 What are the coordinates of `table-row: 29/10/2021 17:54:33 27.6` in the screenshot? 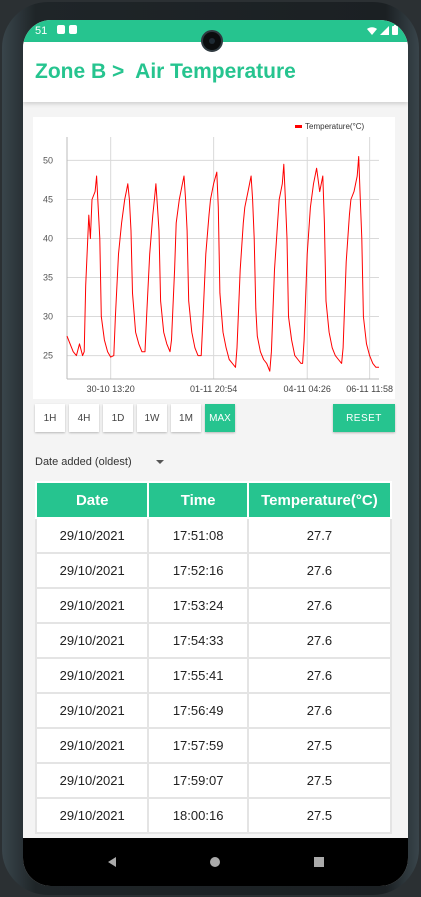 It's located at (213, 640).